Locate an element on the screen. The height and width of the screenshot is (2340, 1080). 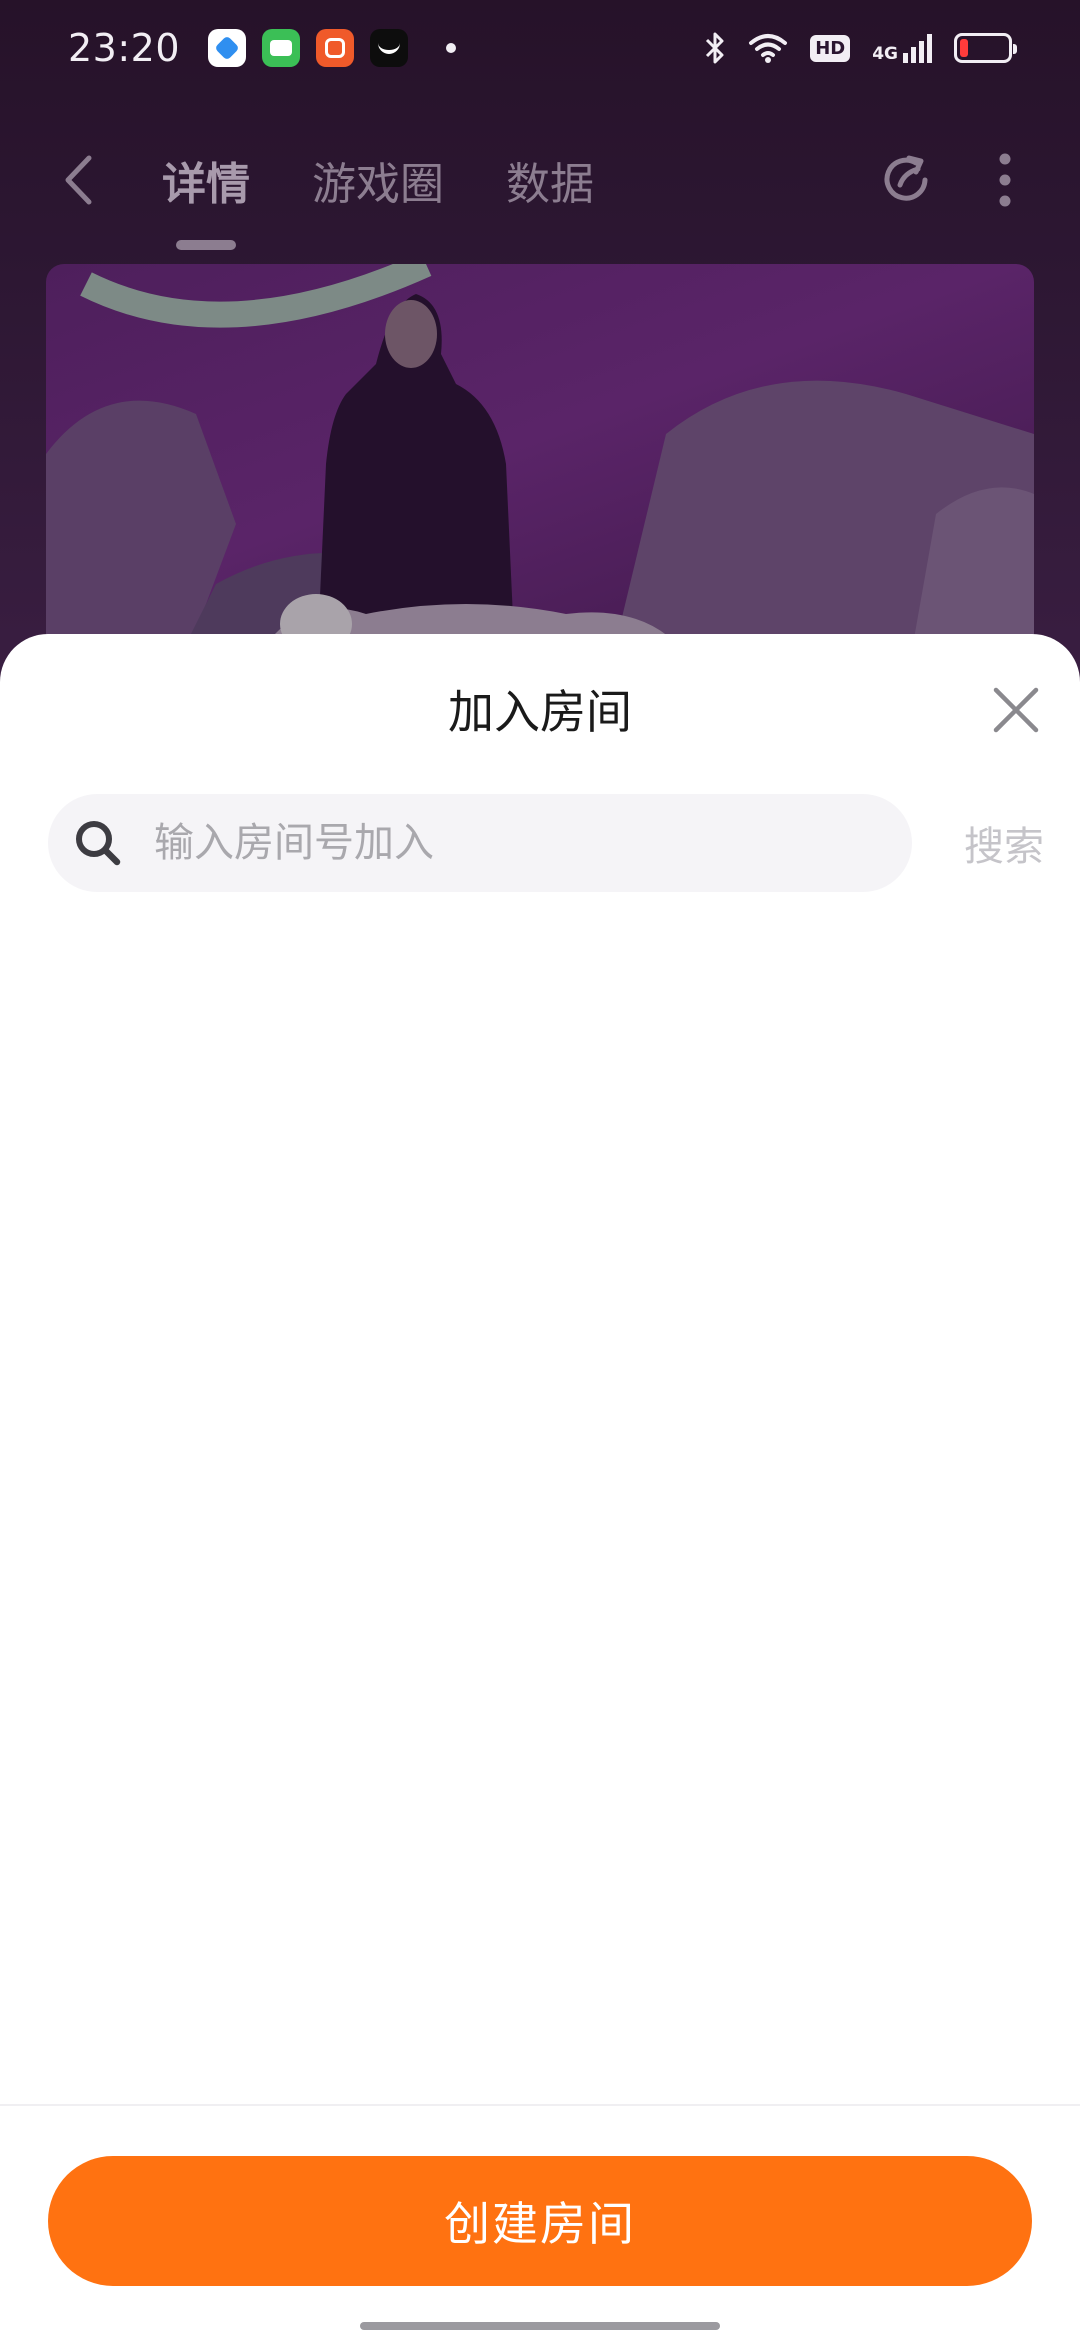
hd-voice-badge: HD is located at coordinates (830, 48).